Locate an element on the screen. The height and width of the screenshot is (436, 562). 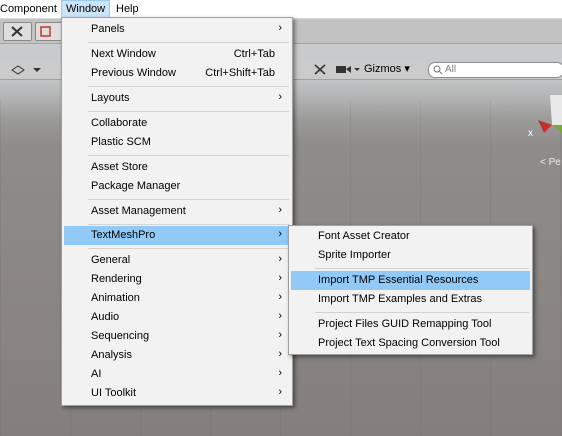
wrench-icon is located at coordinates (17, 31).